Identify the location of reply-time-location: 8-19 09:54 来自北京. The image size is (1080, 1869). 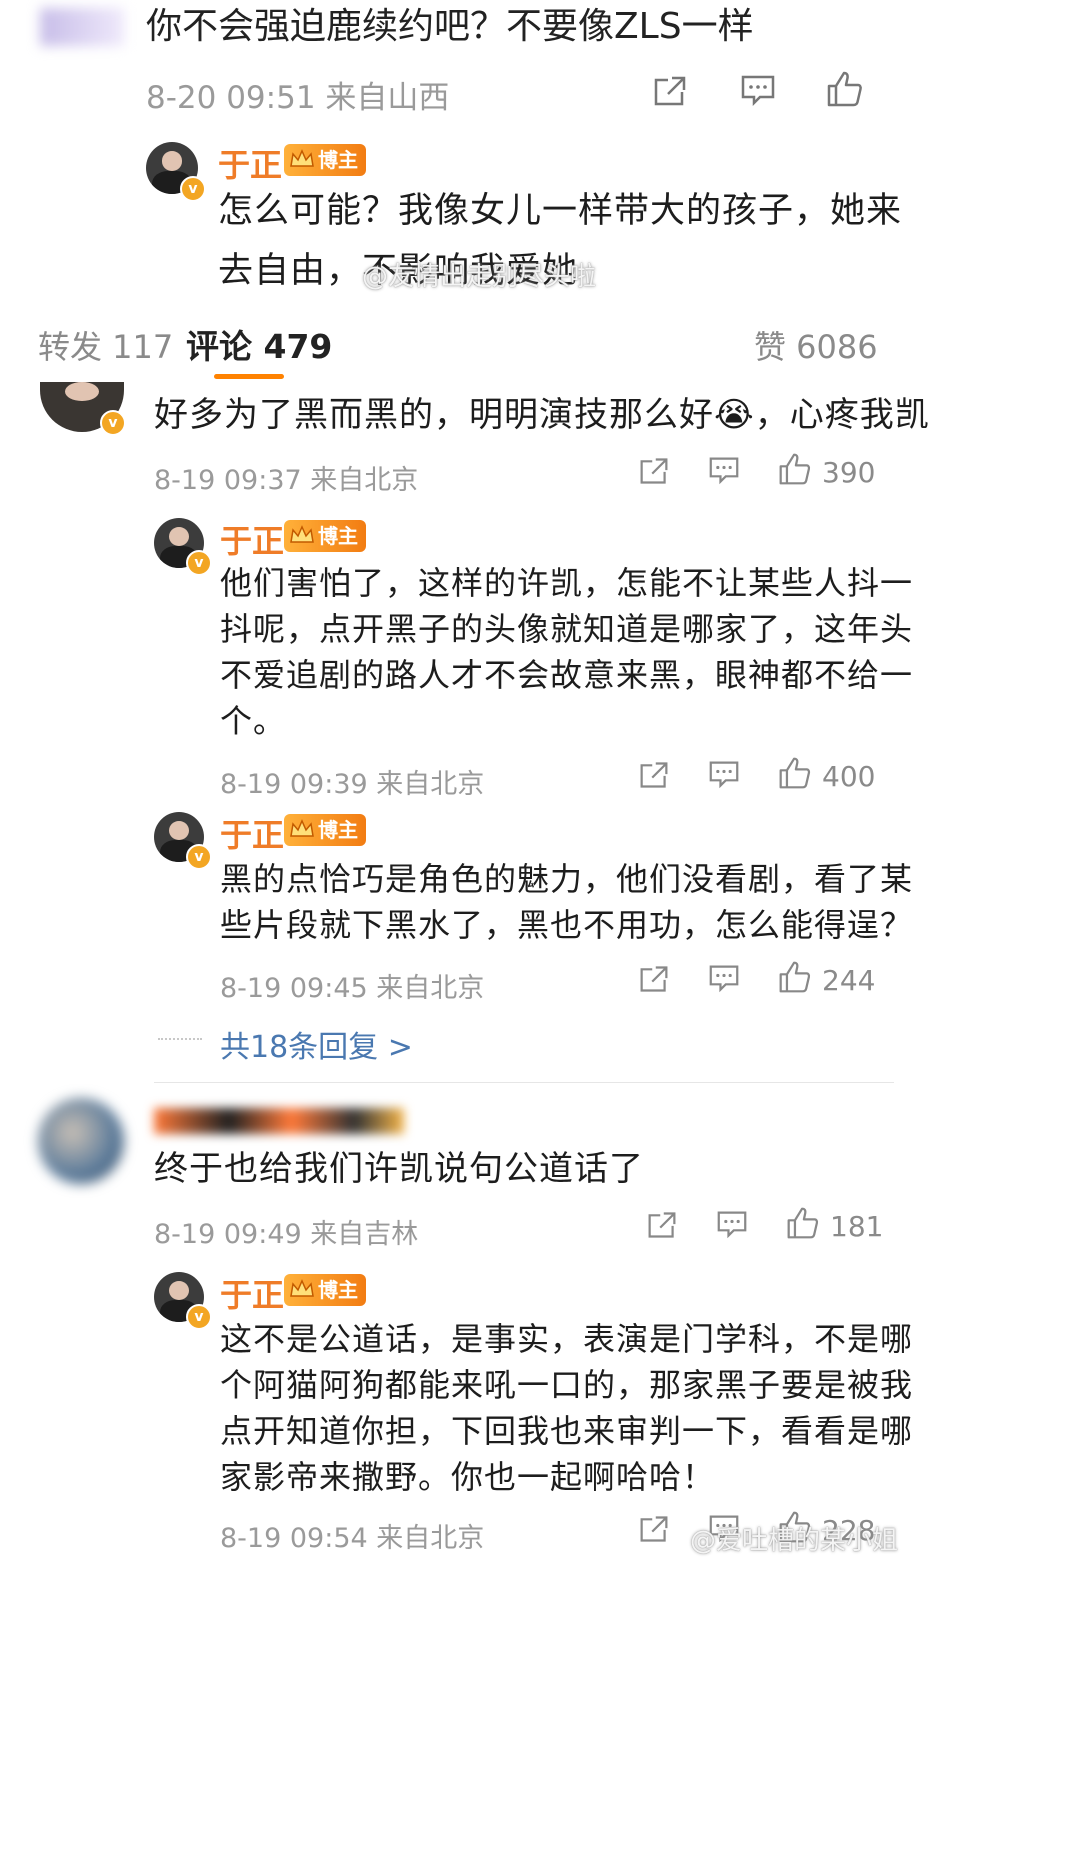
(352, 1538).